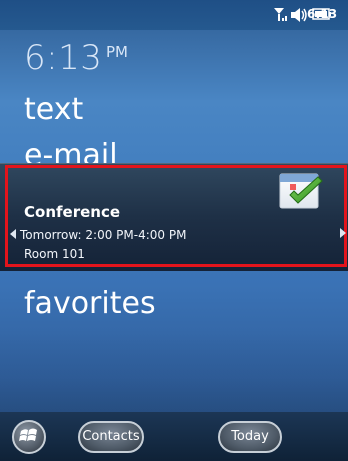  Describe the element at coordinates (103, 235) in the screenshot. I see `appointment-time: Tomorrow: 2:00 PM-4:00 PM` at that location.